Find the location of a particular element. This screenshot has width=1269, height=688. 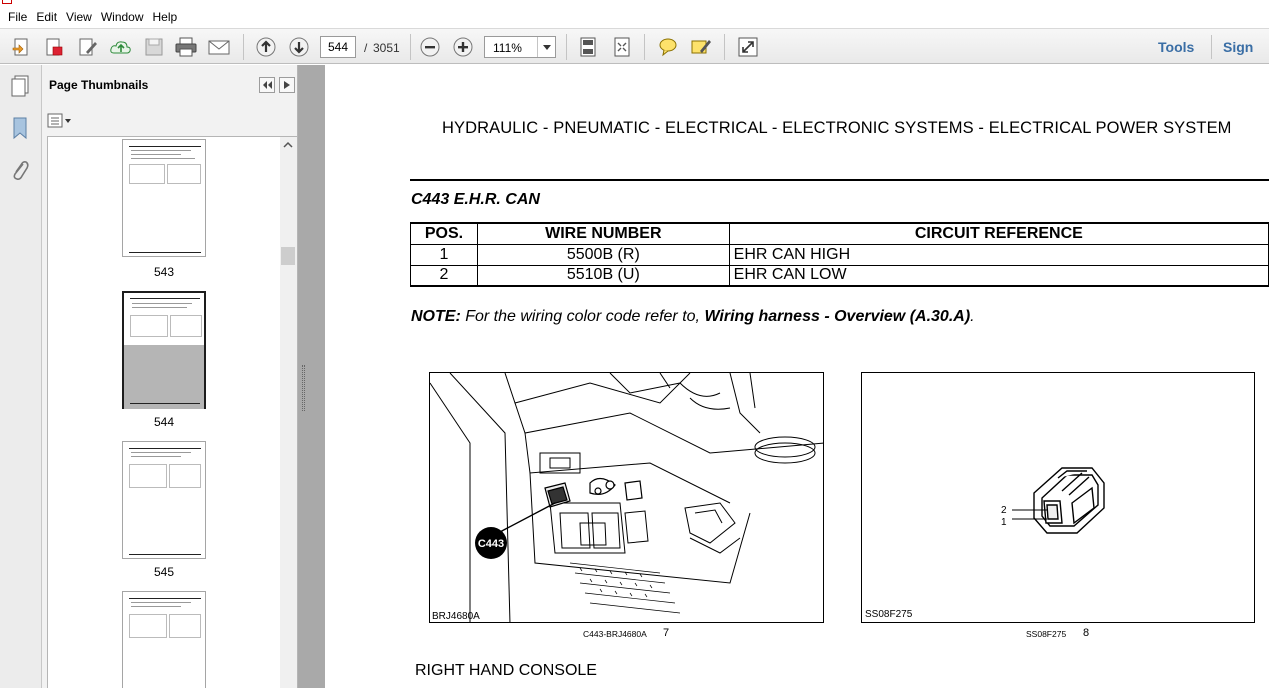

zoom-level-select: 111% is located at coordinates (520, 47).